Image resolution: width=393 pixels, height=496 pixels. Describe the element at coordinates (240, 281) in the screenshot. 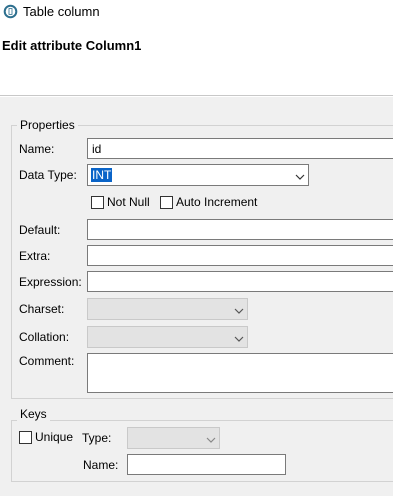

I see `expression-field` at that location.